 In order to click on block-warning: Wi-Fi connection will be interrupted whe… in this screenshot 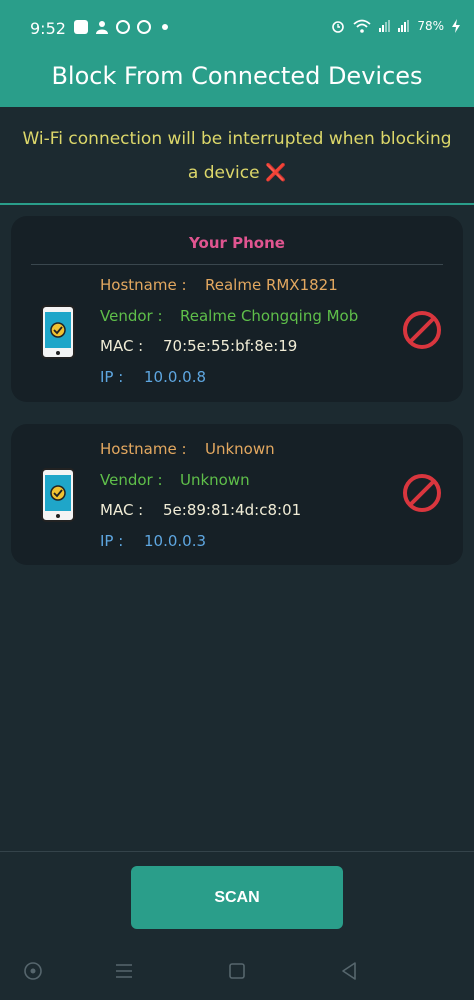, I will do `click(237, 156)`.